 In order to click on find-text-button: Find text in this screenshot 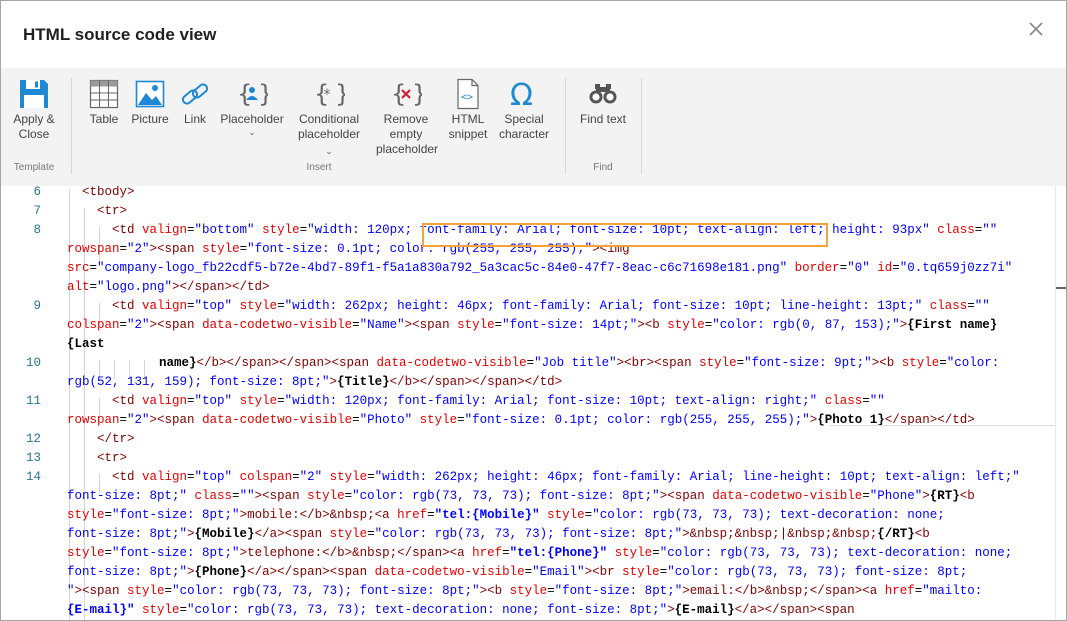, I will do `click(603, 102)`.